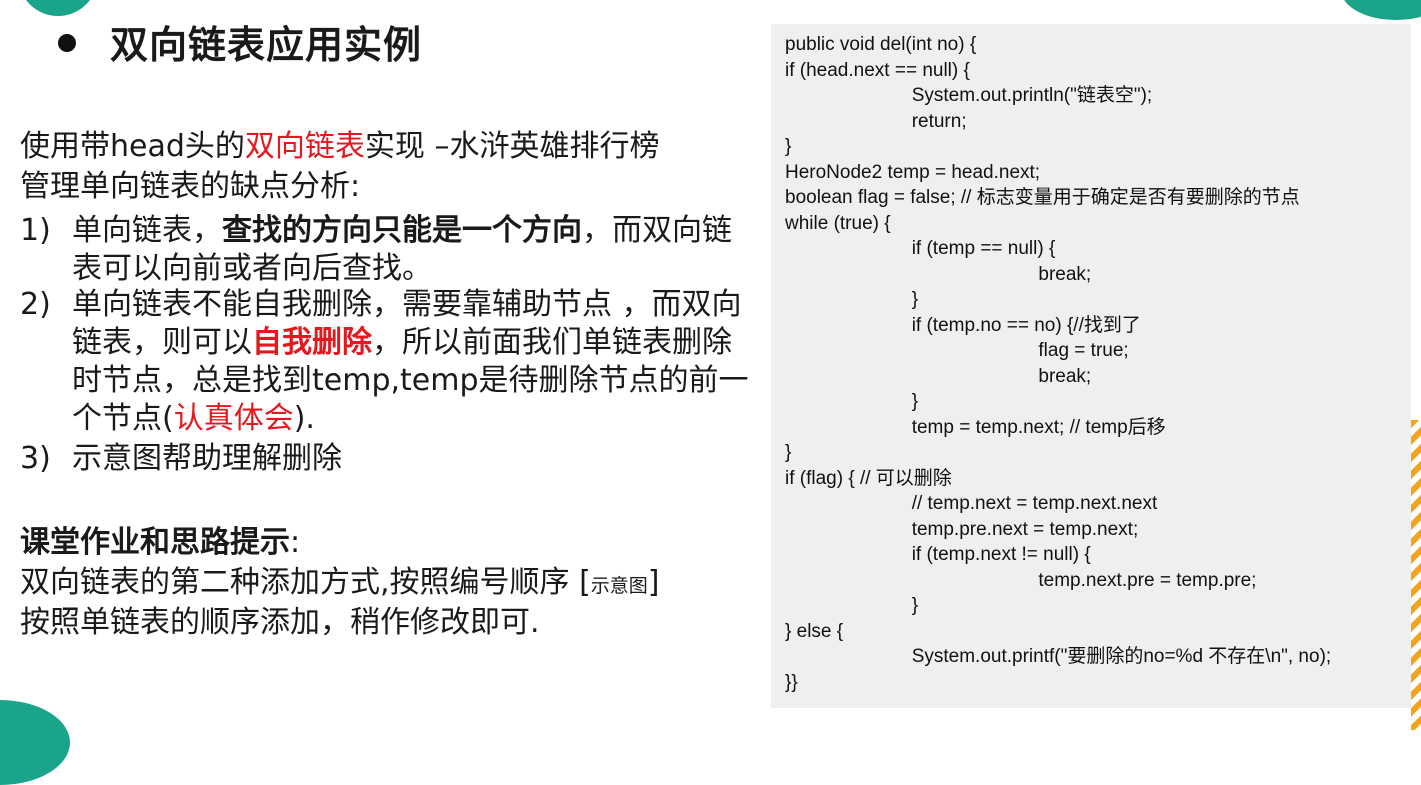 This screenshot has height=785, width=1421. Describe the element at coordinates (132, 146) in the screenshot. I see `intro-prefix: 使用带head头的` at that location.